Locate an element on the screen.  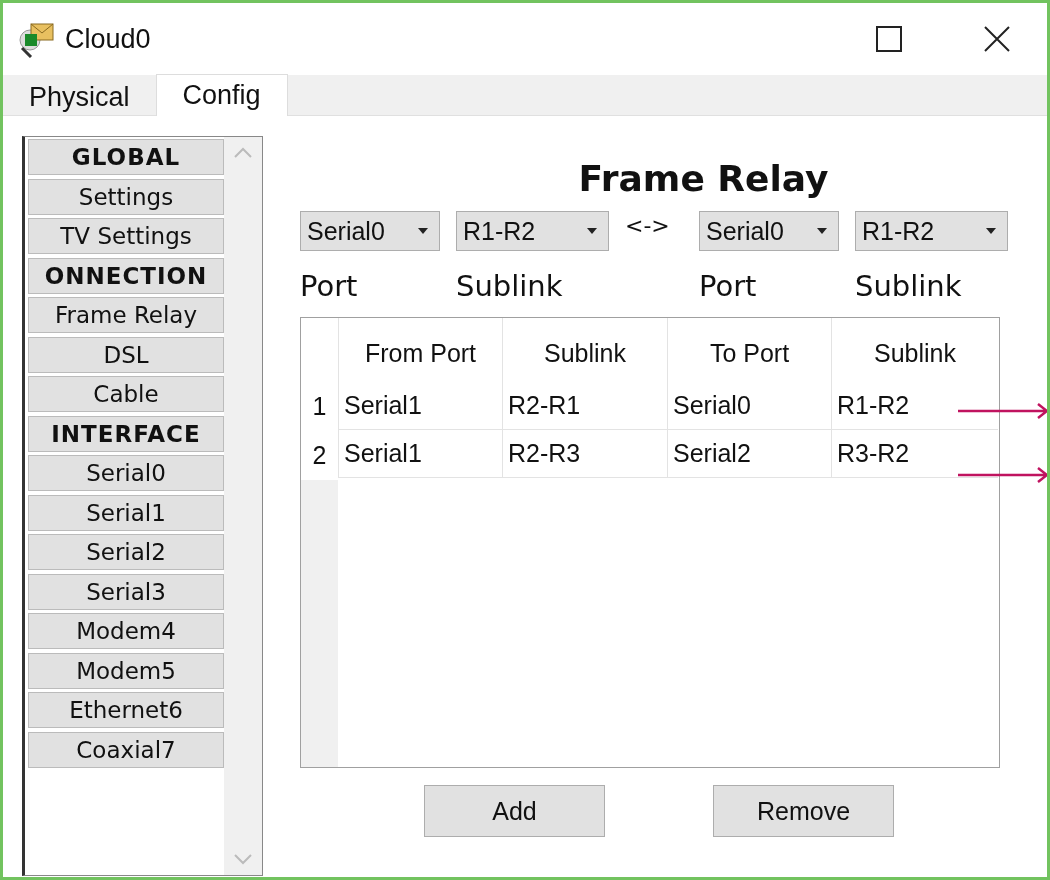
scroll-up-icon is located at coordinates (243, 153).